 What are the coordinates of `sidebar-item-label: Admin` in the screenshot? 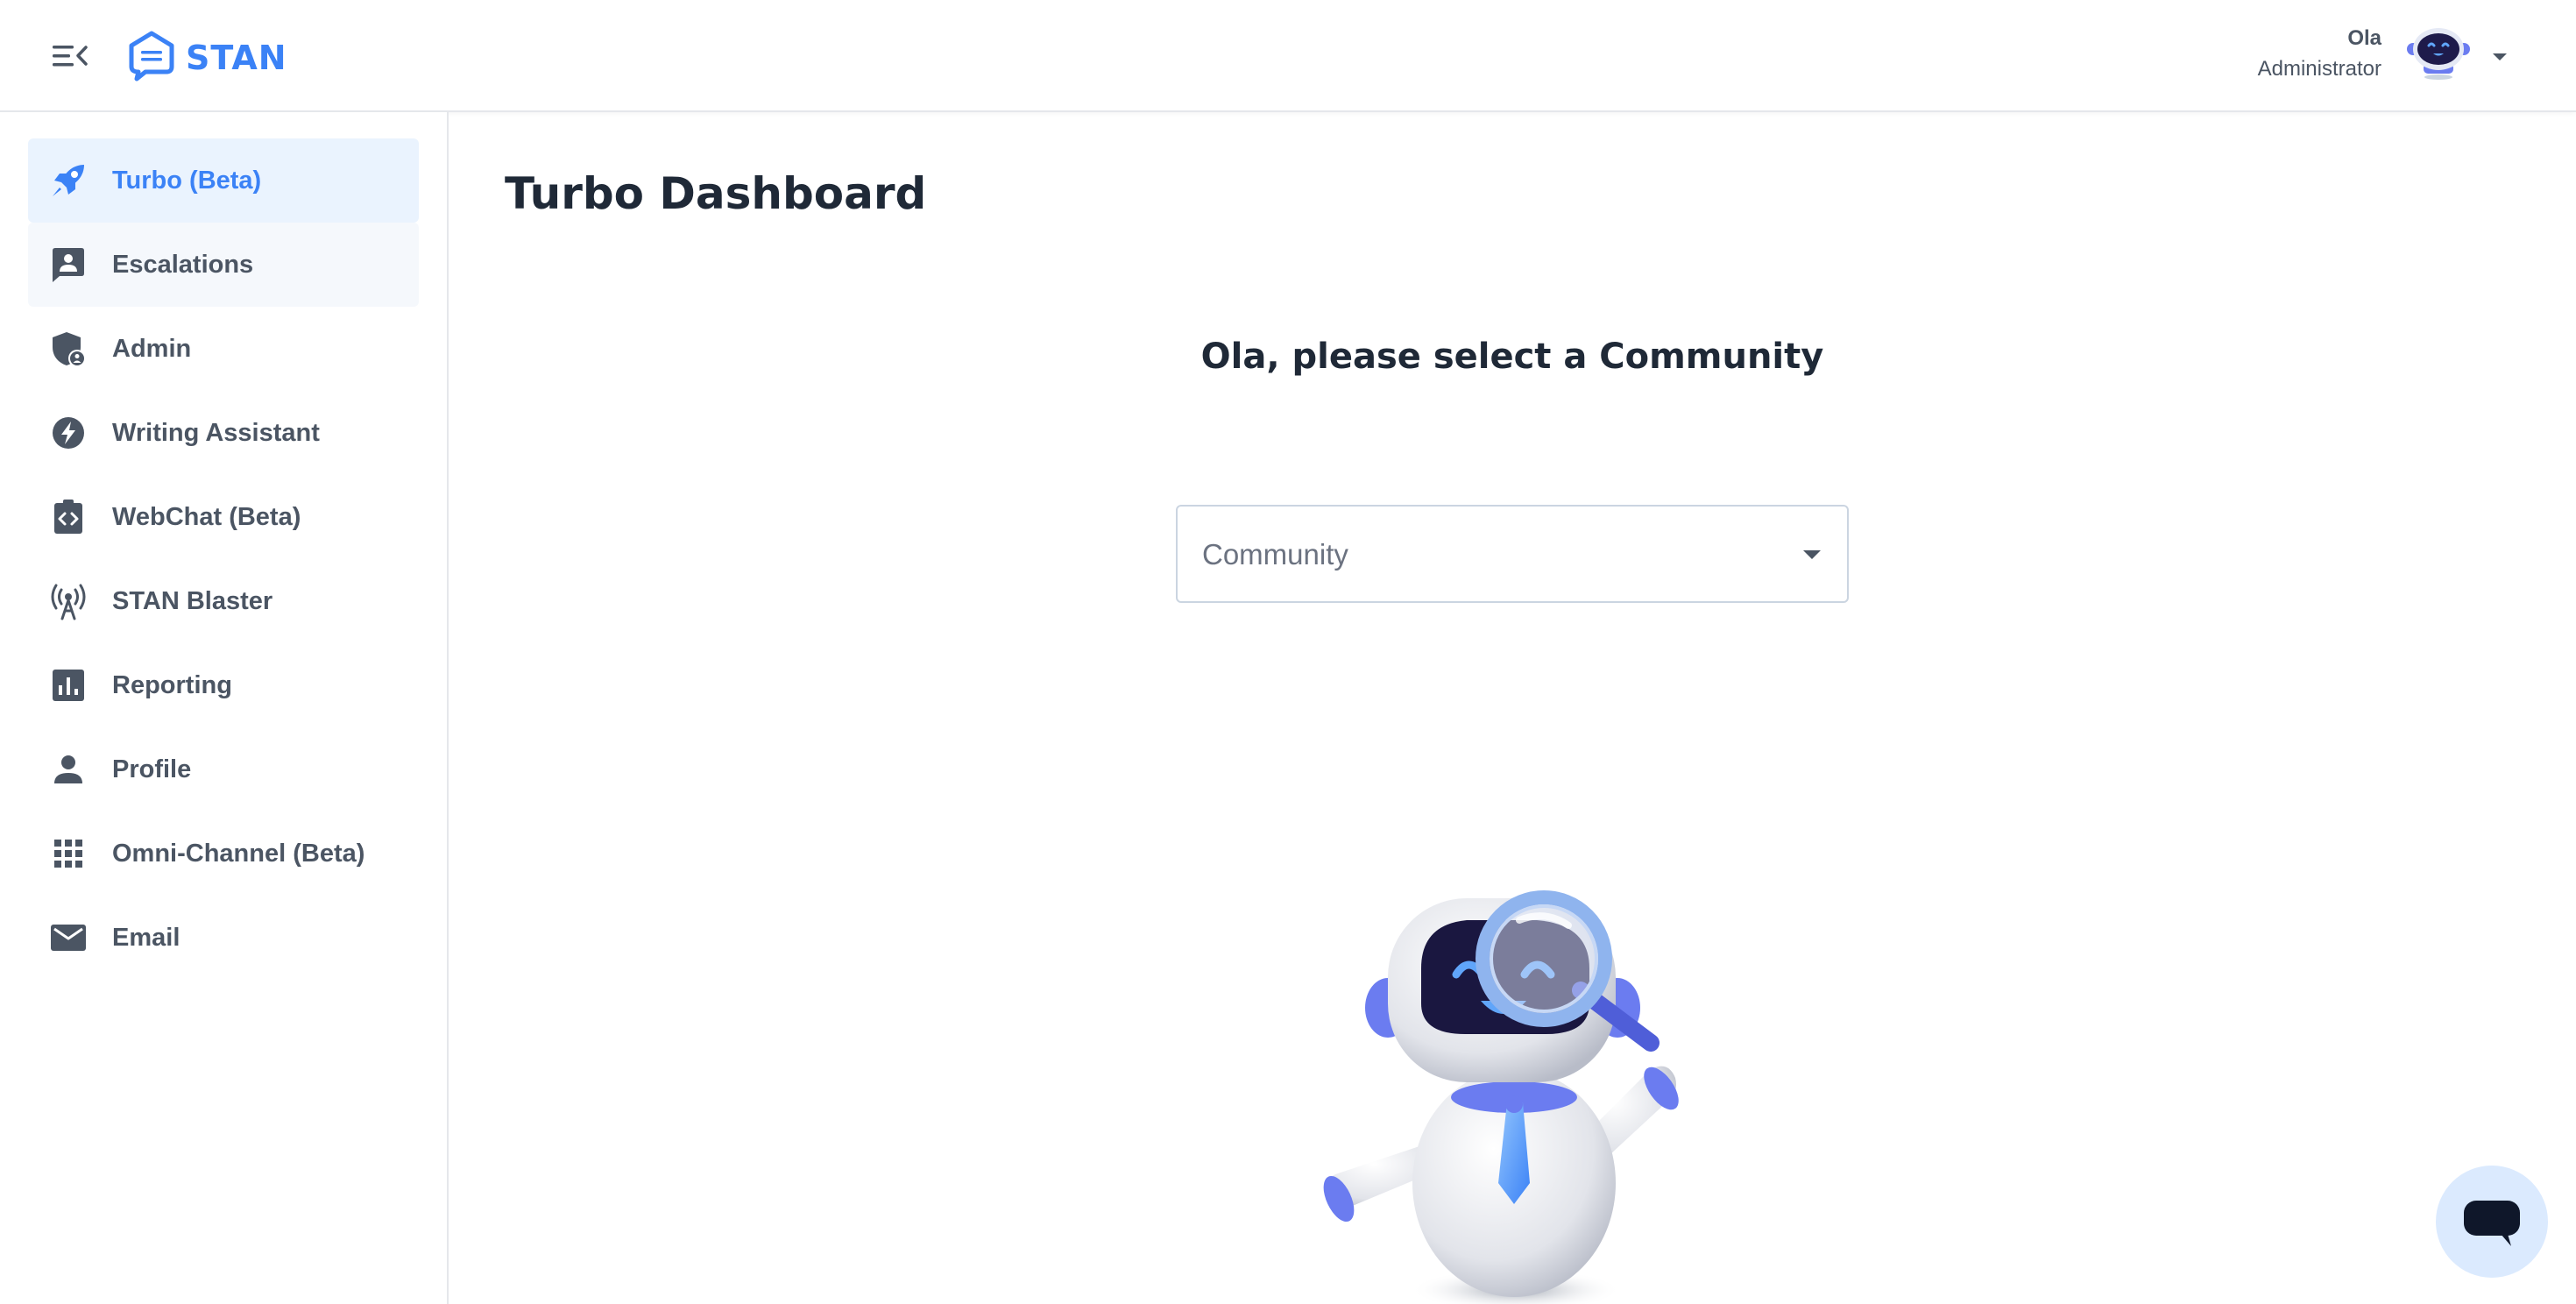 It's located at (152, 349).